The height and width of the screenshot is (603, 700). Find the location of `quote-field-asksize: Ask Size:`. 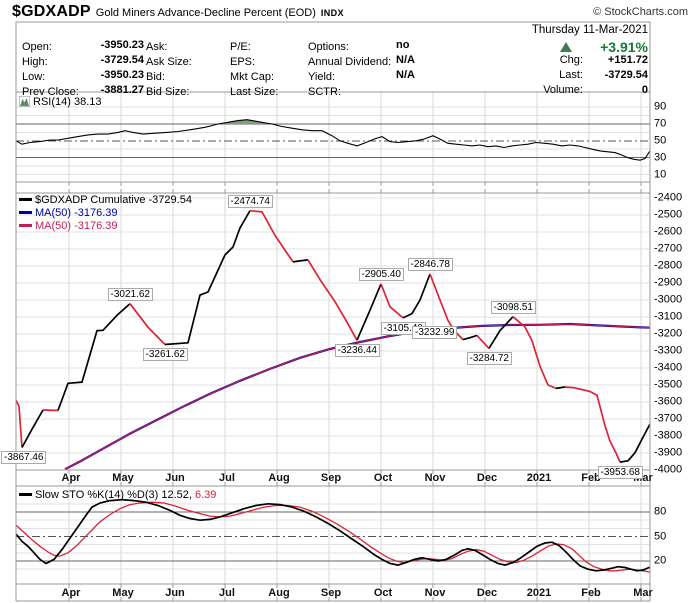

quote-field-asksize: Ask Size: is located at coordinates (169, 61).